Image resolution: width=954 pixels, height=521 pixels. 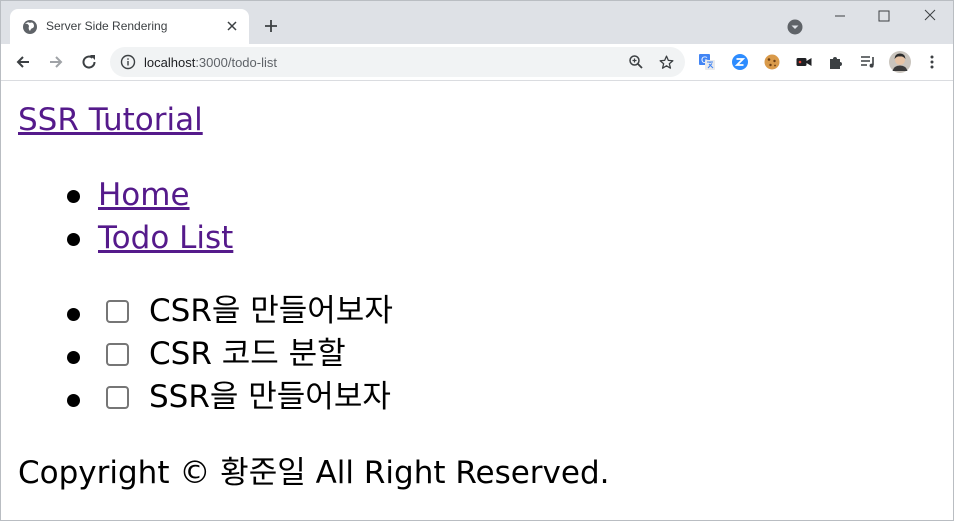 What do you see at coordinates (707, 62) in the screenshot?
I see `translate-icon: G` at bounding box center [707, 62].